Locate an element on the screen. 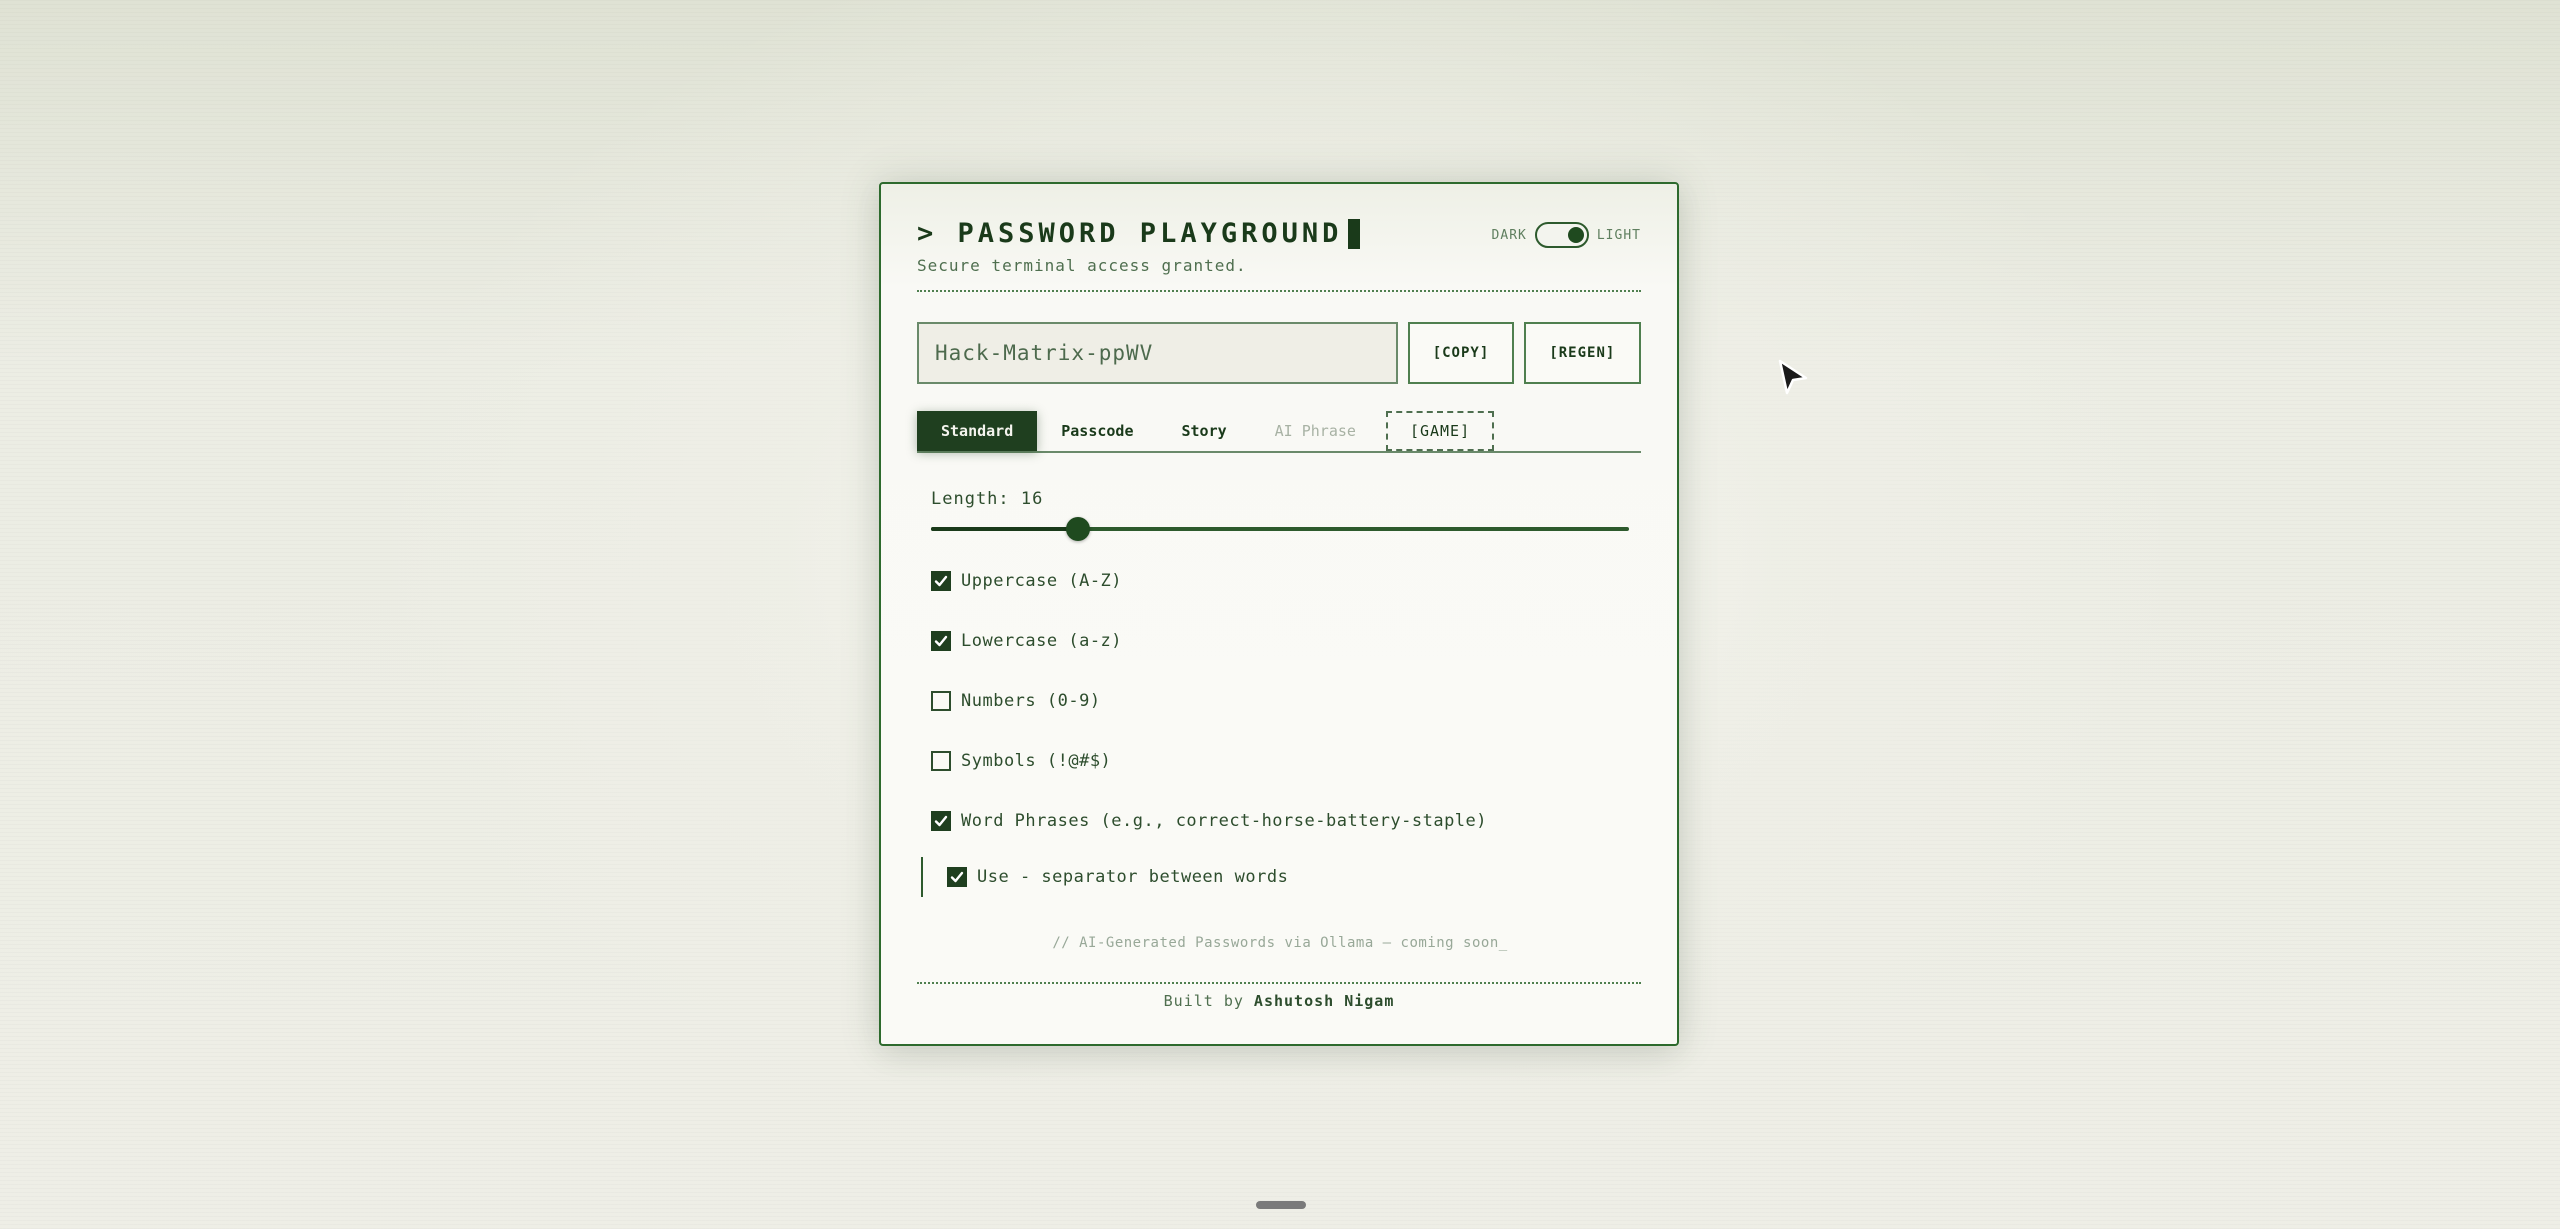  option-symbols: Symbols (!@#$) is located at coordinates (1280, 761).